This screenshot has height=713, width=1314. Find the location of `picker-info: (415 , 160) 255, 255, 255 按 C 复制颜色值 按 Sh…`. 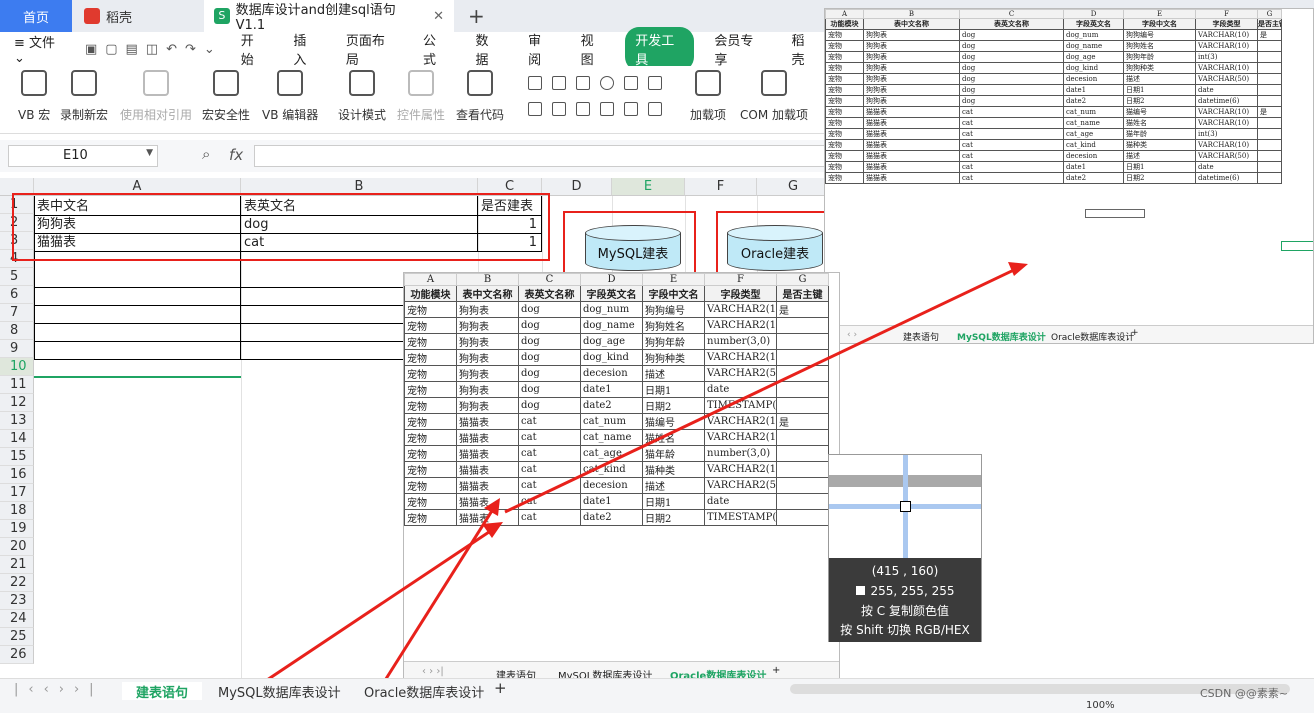

picker-info: (415 , 160) 255, 255, 255 按 C 复制颜色值 按 Sh… is located at coordinates (905, 600).